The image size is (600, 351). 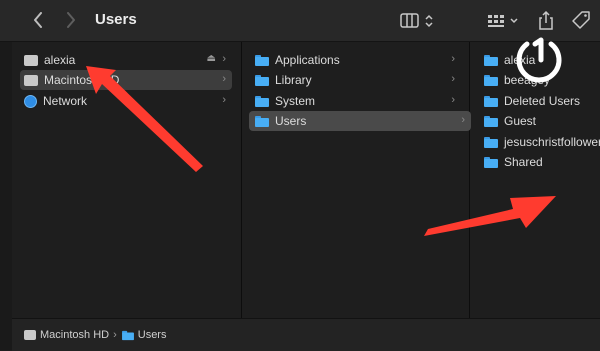 I want to click on watermark-logo-icon, so click(x=539, y=60).